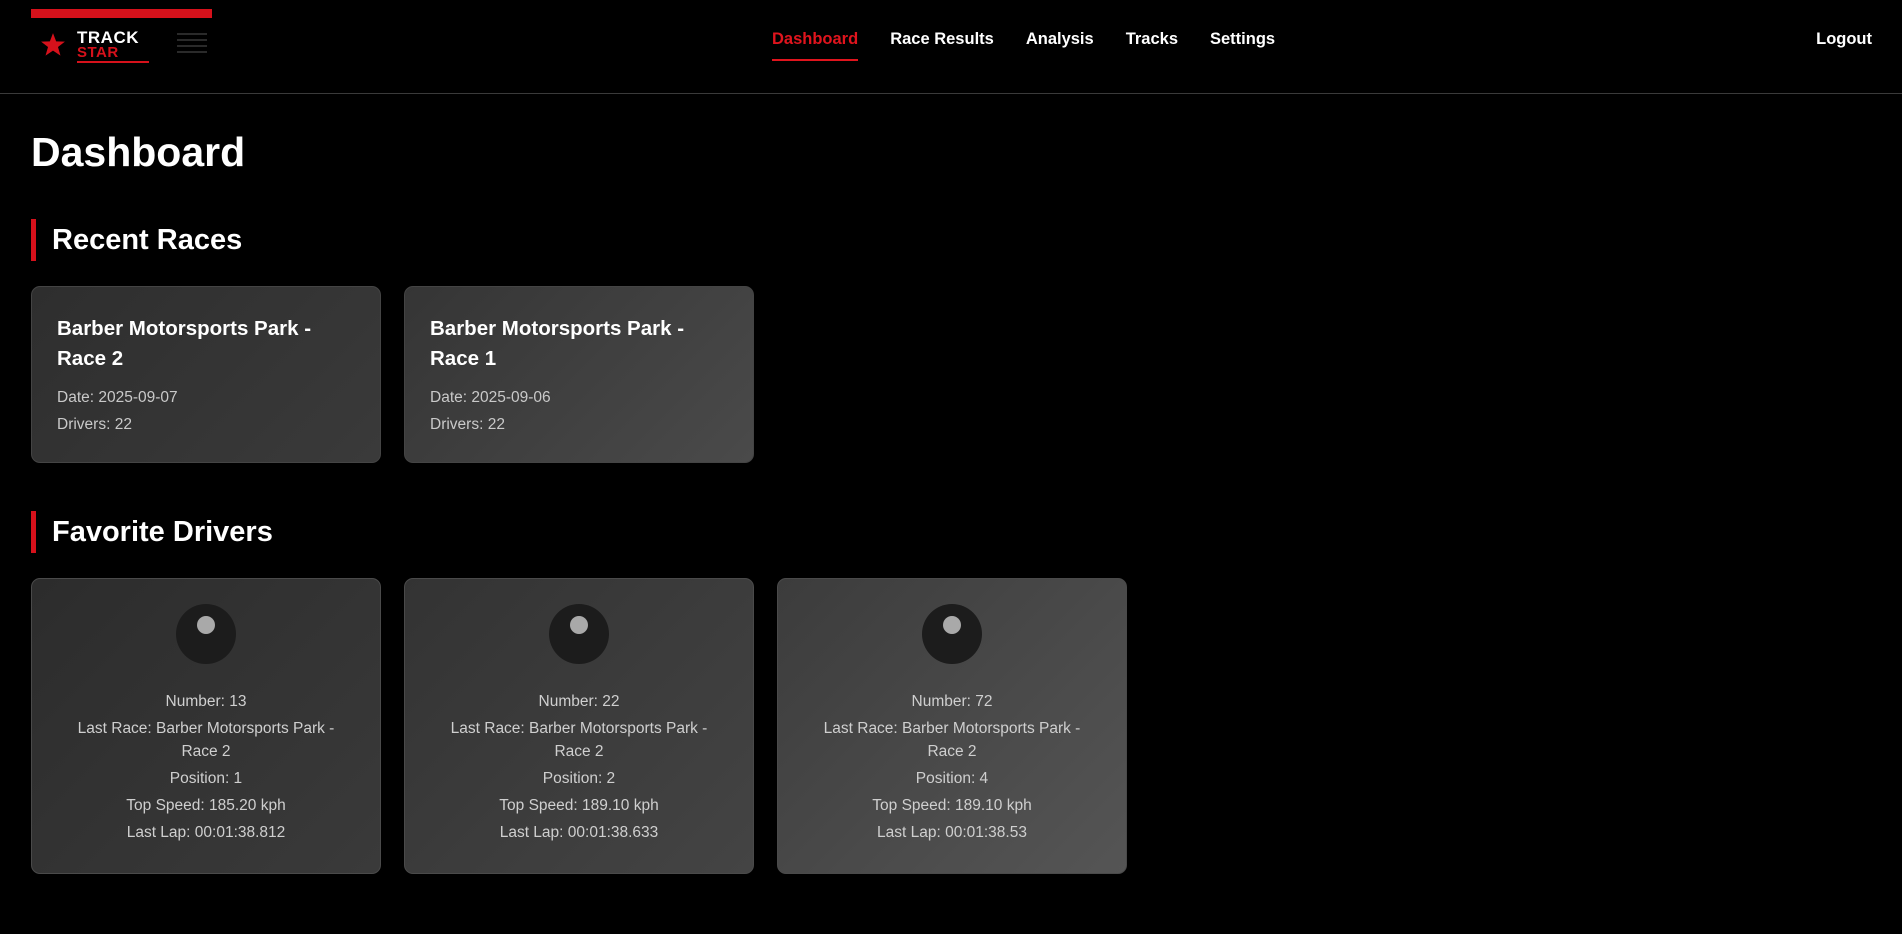 This screenshot has width=1902, height=934. What do you see at coordinates (138, 152) in the screenshot?
I see `page-title: Dashboard` at bounding box center [138, 152].